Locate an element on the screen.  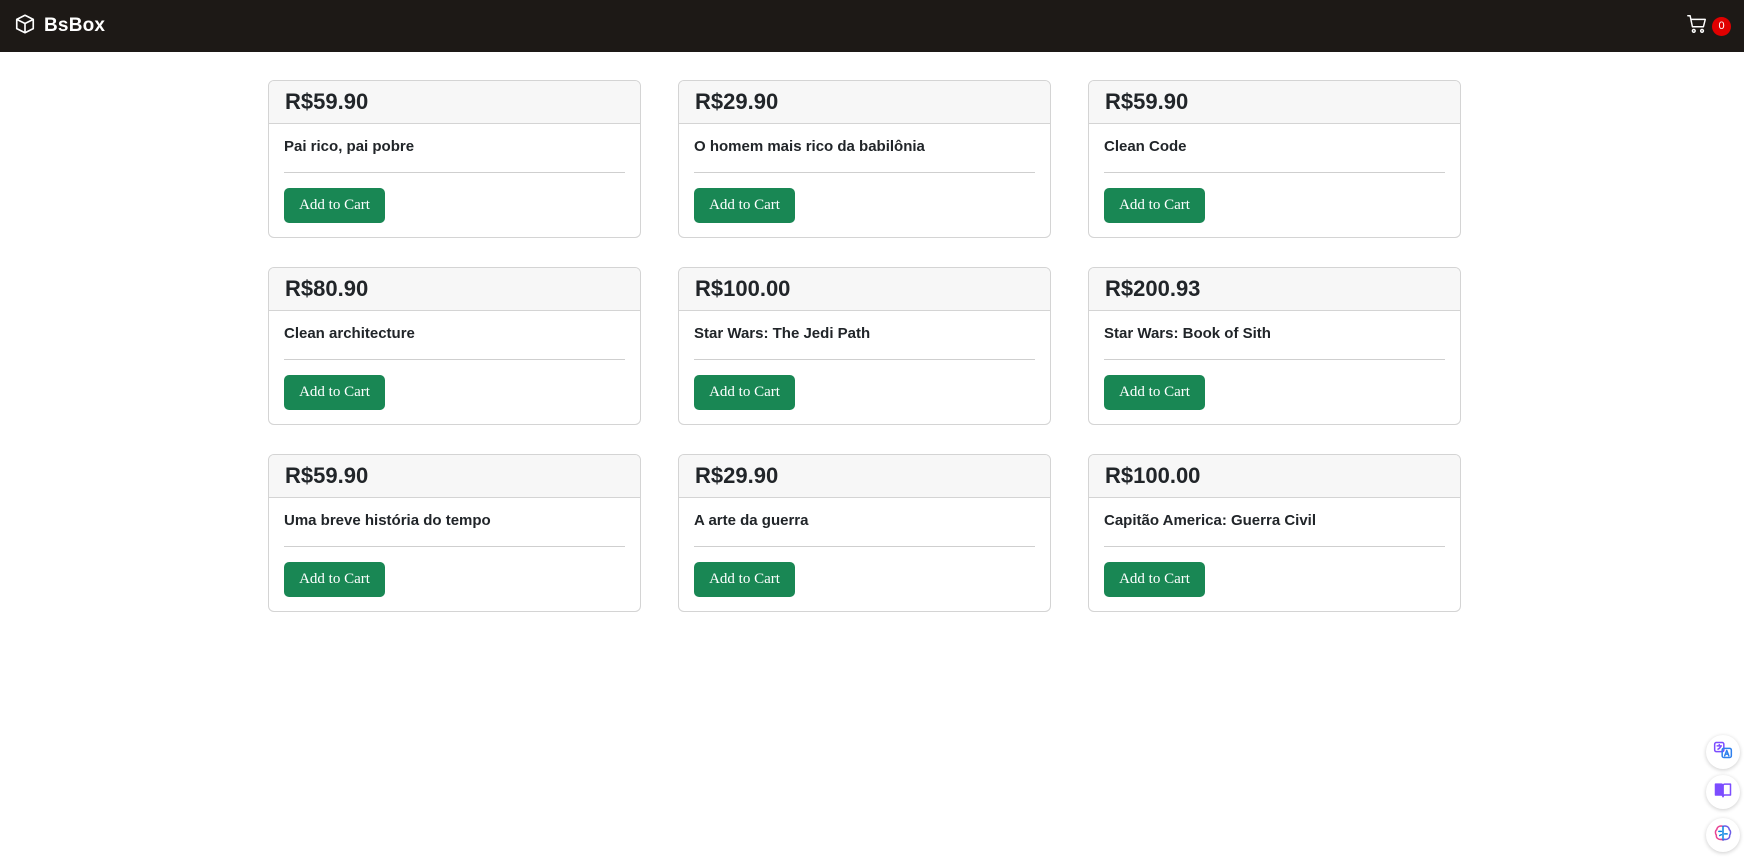
box-icon is located at coordinates (25, 26).